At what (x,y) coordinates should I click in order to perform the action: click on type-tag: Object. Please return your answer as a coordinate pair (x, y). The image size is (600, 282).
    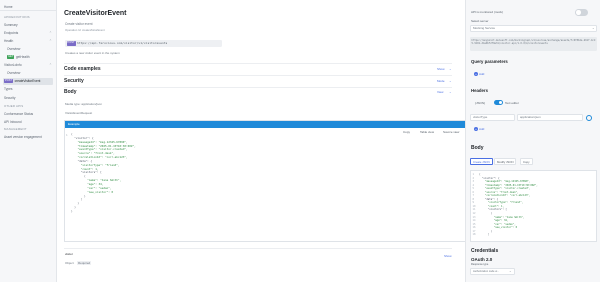
    Looking at the image, I should click on (69, 263).